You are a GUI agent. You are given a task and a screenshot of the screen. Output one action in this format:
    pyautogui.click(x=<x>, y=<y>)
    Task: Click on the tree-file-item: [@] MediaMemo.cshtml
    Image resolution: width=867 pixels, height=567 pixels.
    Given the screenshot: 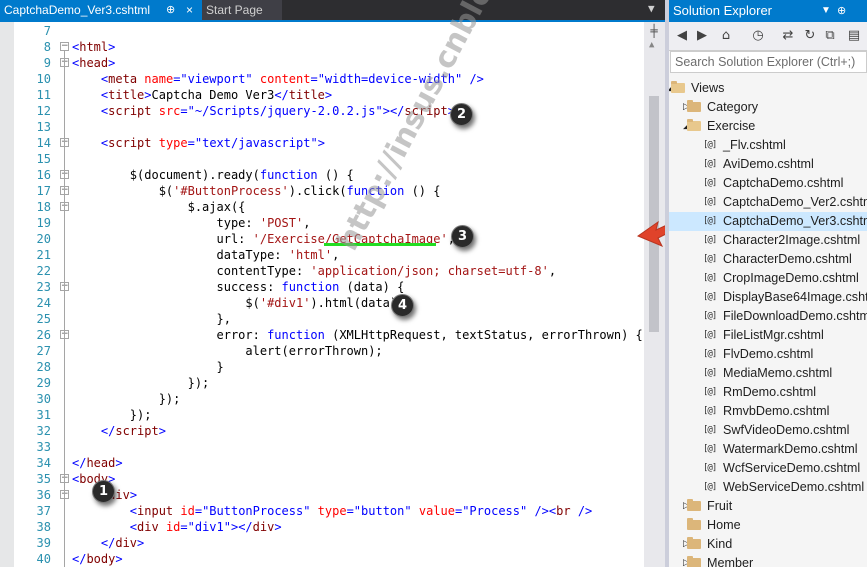 What is the action you would take?
    pyautogui.click(x=768, y=373)
    